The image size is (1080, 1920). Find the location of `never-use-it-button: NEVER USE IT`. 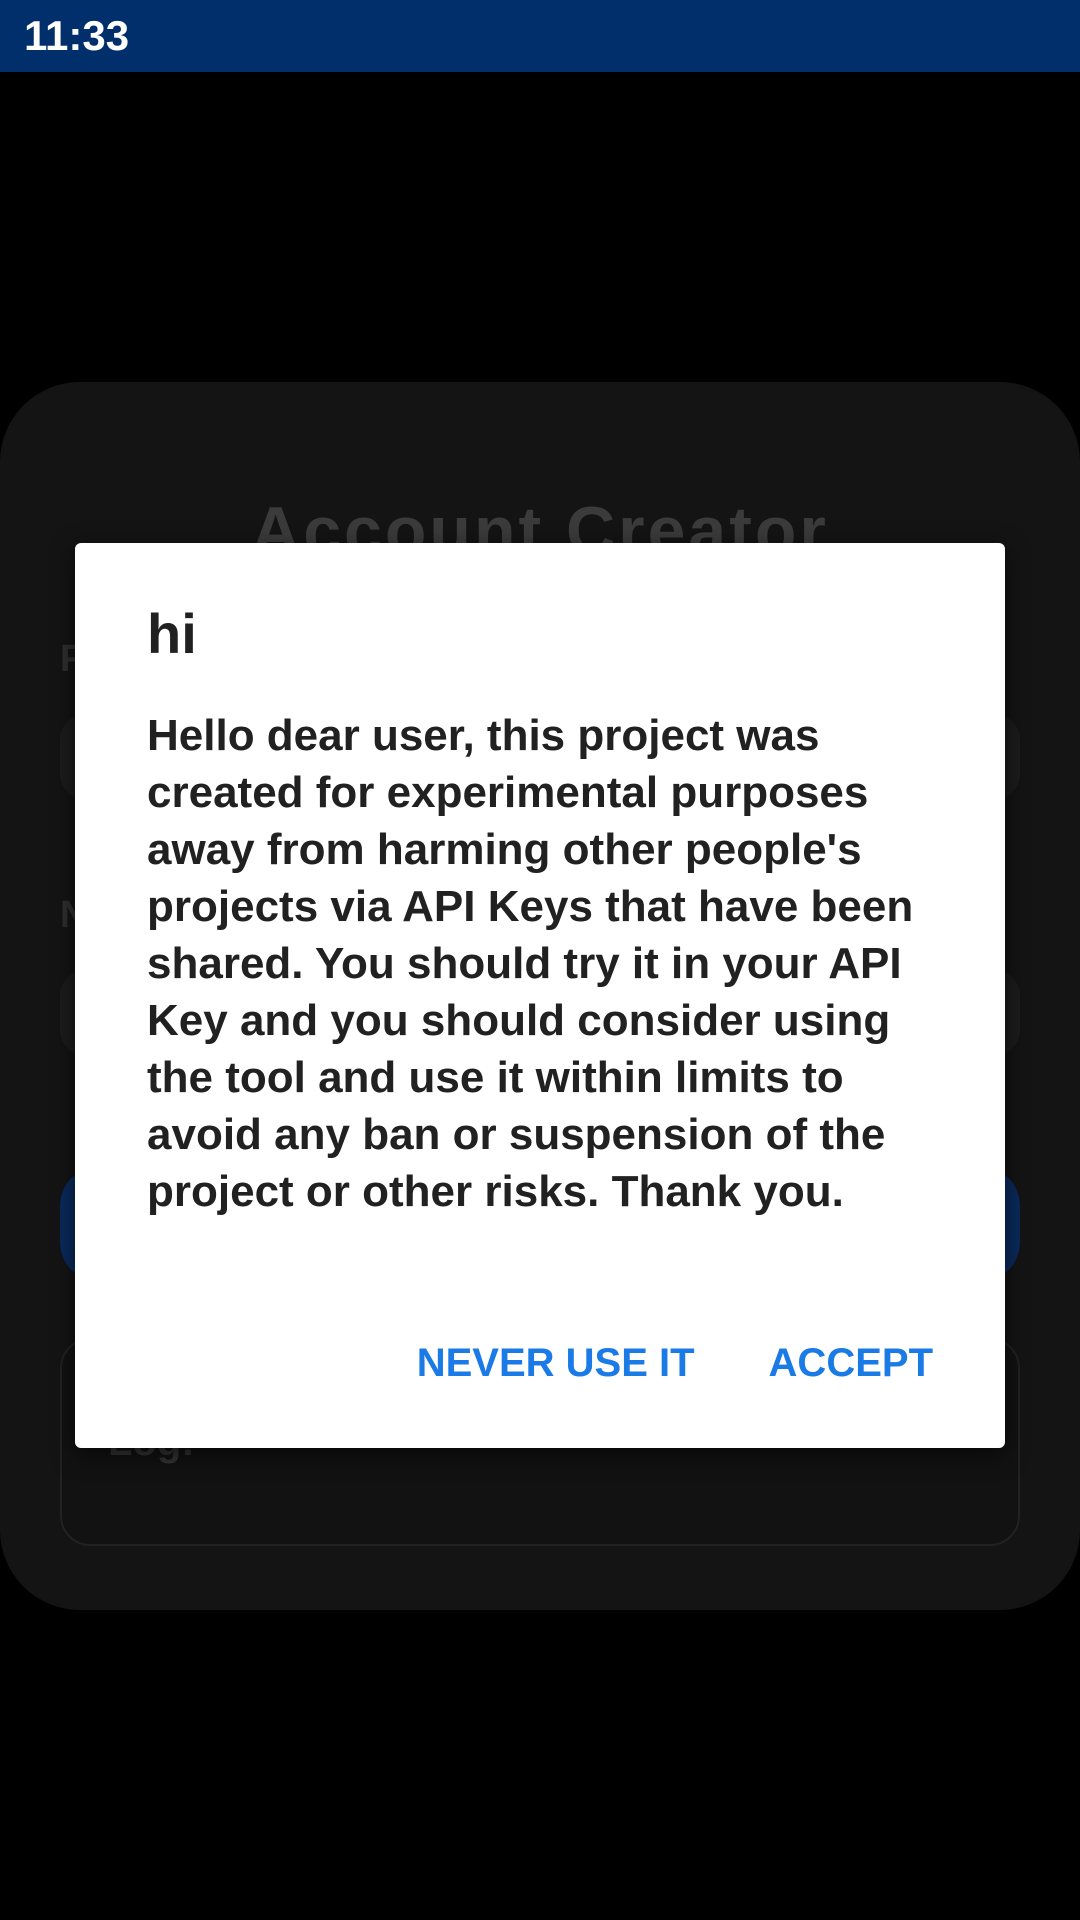

never-use-it-button: NEVER USE IT is located at coordinates (556, 1363).